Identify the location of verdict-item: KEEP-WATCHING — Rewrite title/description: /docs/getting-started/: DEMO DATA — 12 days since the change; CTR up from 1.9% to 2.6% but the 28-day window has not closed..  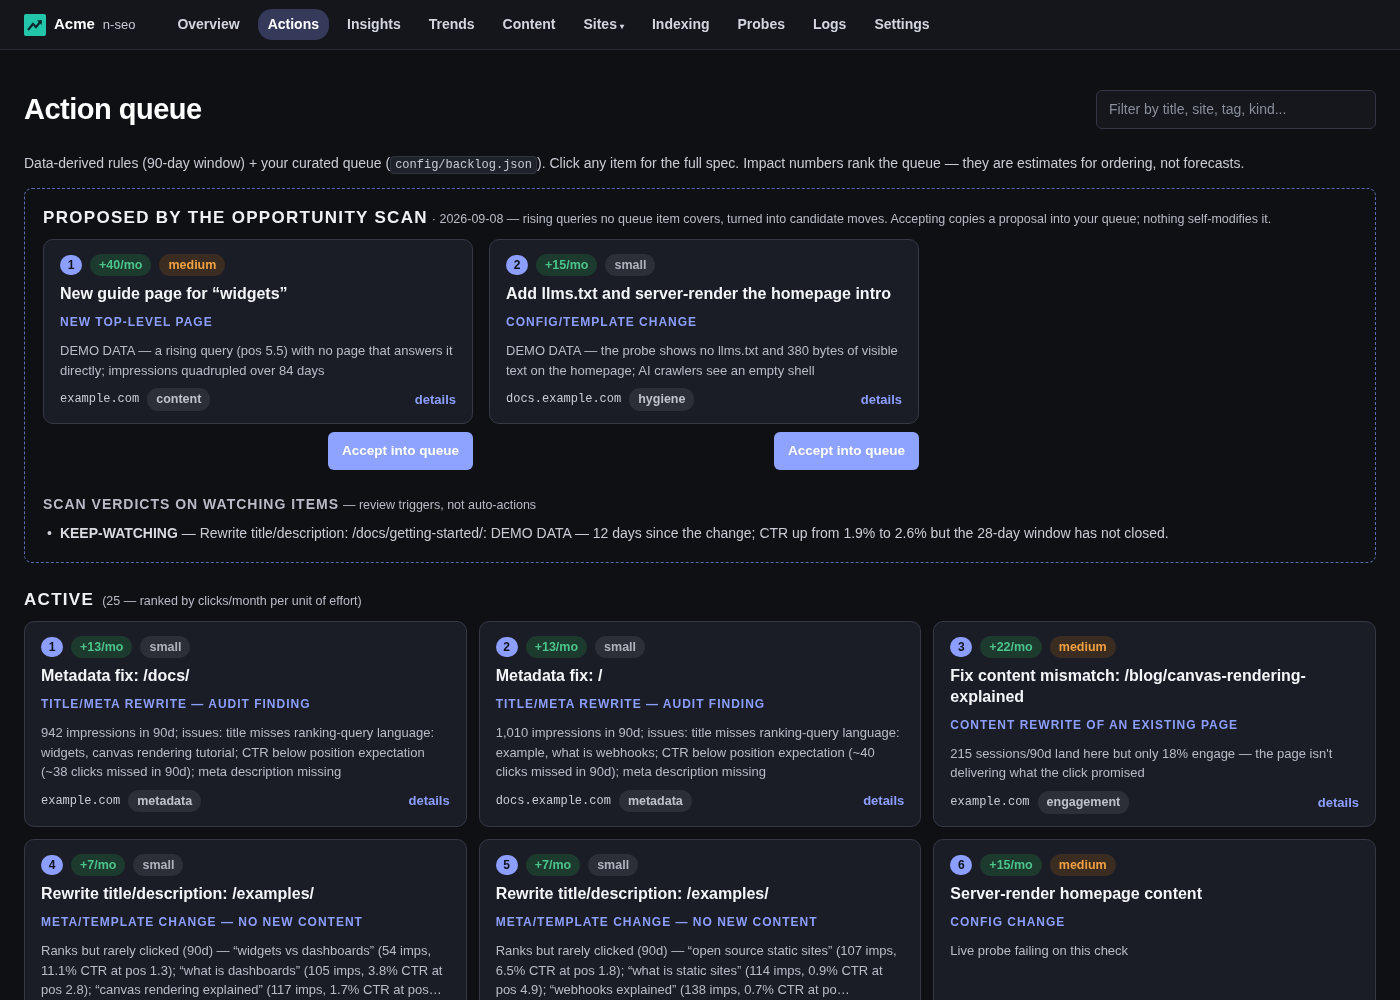
(614, 534).